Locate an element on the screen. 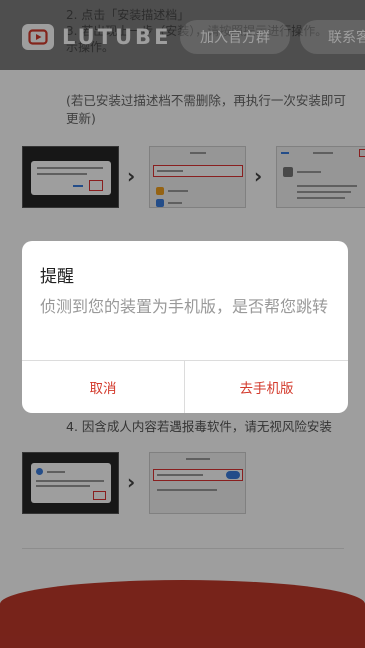 The image size is (365, 648). dialog-message: 侦测到您的装置为手机版，是否帮您跳转 is located at coordinates (184, 306).